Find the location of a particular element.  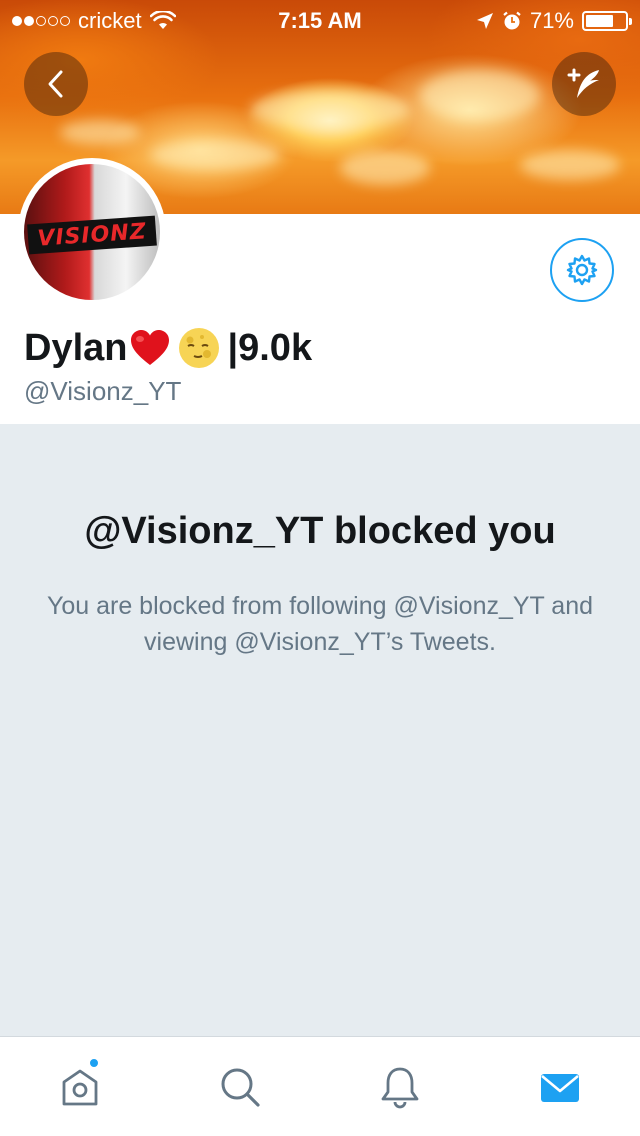

red-heart-emoji-icon is located at coordinates (150, 347).